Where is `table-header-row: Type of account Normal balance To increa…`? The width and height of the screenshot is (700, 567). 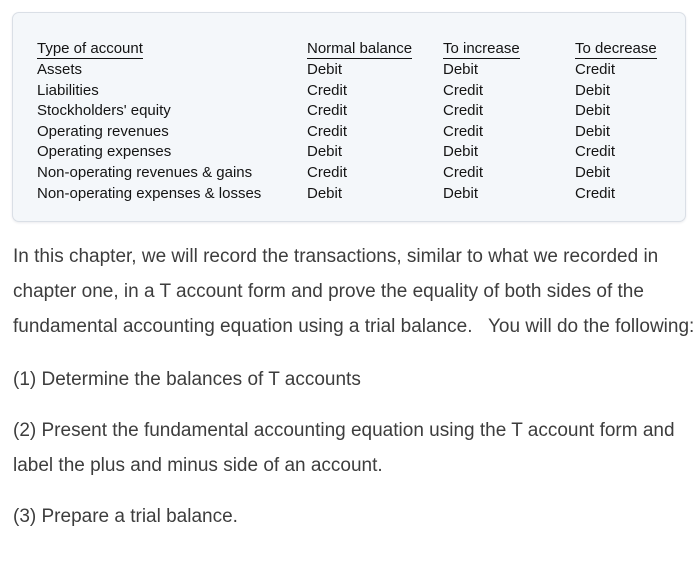
table-header-row: Type of account Normal balance To increa… is located at coordinates (366, 49).